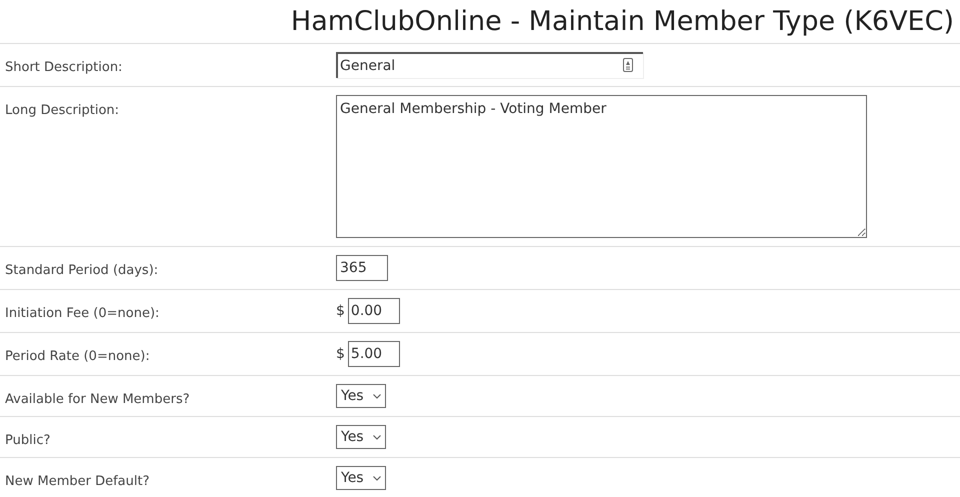 The image size is (960, 497). What do you see at coordinates (374, 311) in the screenshot?
I see `amount-field: 0.00` at bounding box center [374, 311].